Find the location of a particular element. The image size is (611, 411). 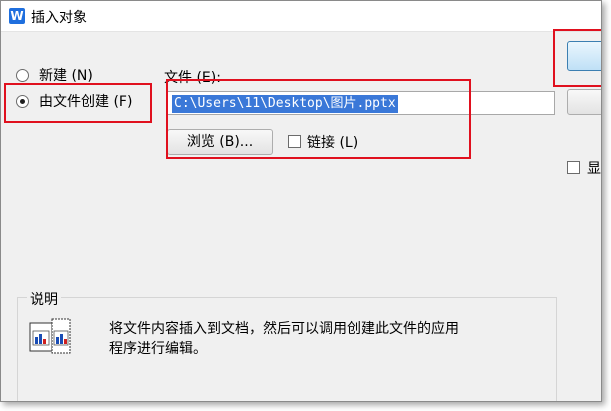

ok-button is located at coordinates (584, 56).